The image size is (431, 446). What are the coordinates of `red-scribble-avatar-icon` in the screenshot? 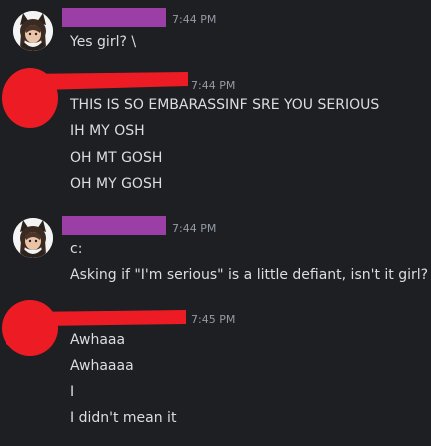 It's located at (94, 328).